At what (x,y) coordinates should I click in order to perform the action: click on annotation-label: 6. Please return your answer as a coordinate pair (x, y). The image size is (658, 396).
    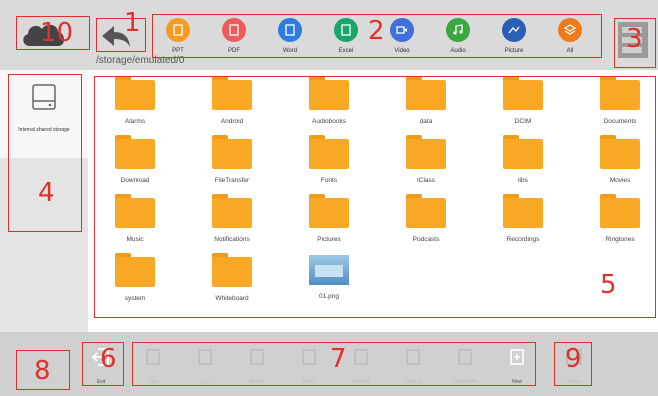
    Looking at the image, I should click on (108, 359).